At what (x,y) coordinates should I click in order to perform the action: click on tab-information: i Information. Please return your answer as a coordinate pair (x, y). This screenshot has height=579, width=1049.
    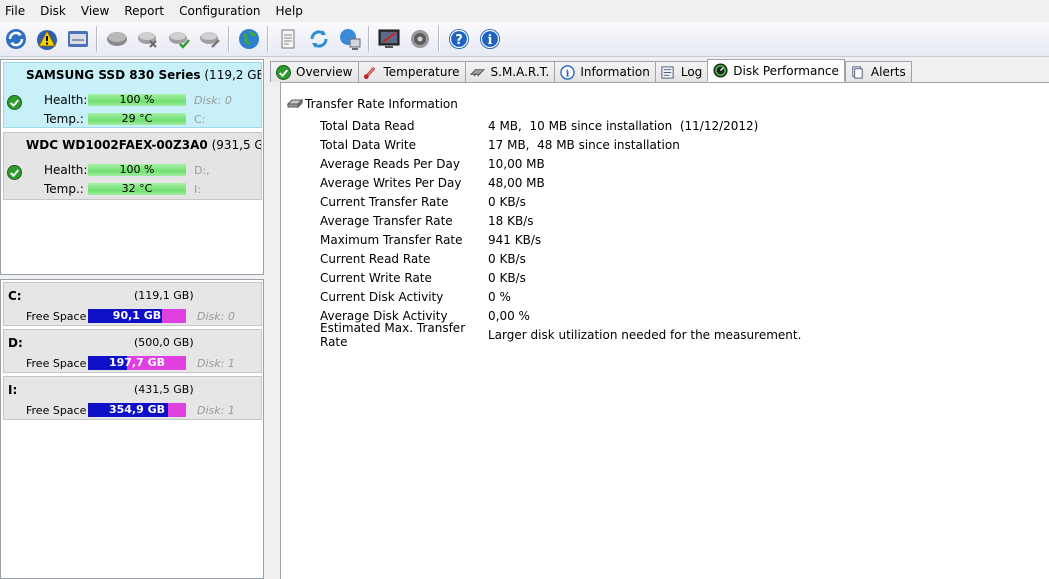
    Looking at the image, I should click on (604, 71).